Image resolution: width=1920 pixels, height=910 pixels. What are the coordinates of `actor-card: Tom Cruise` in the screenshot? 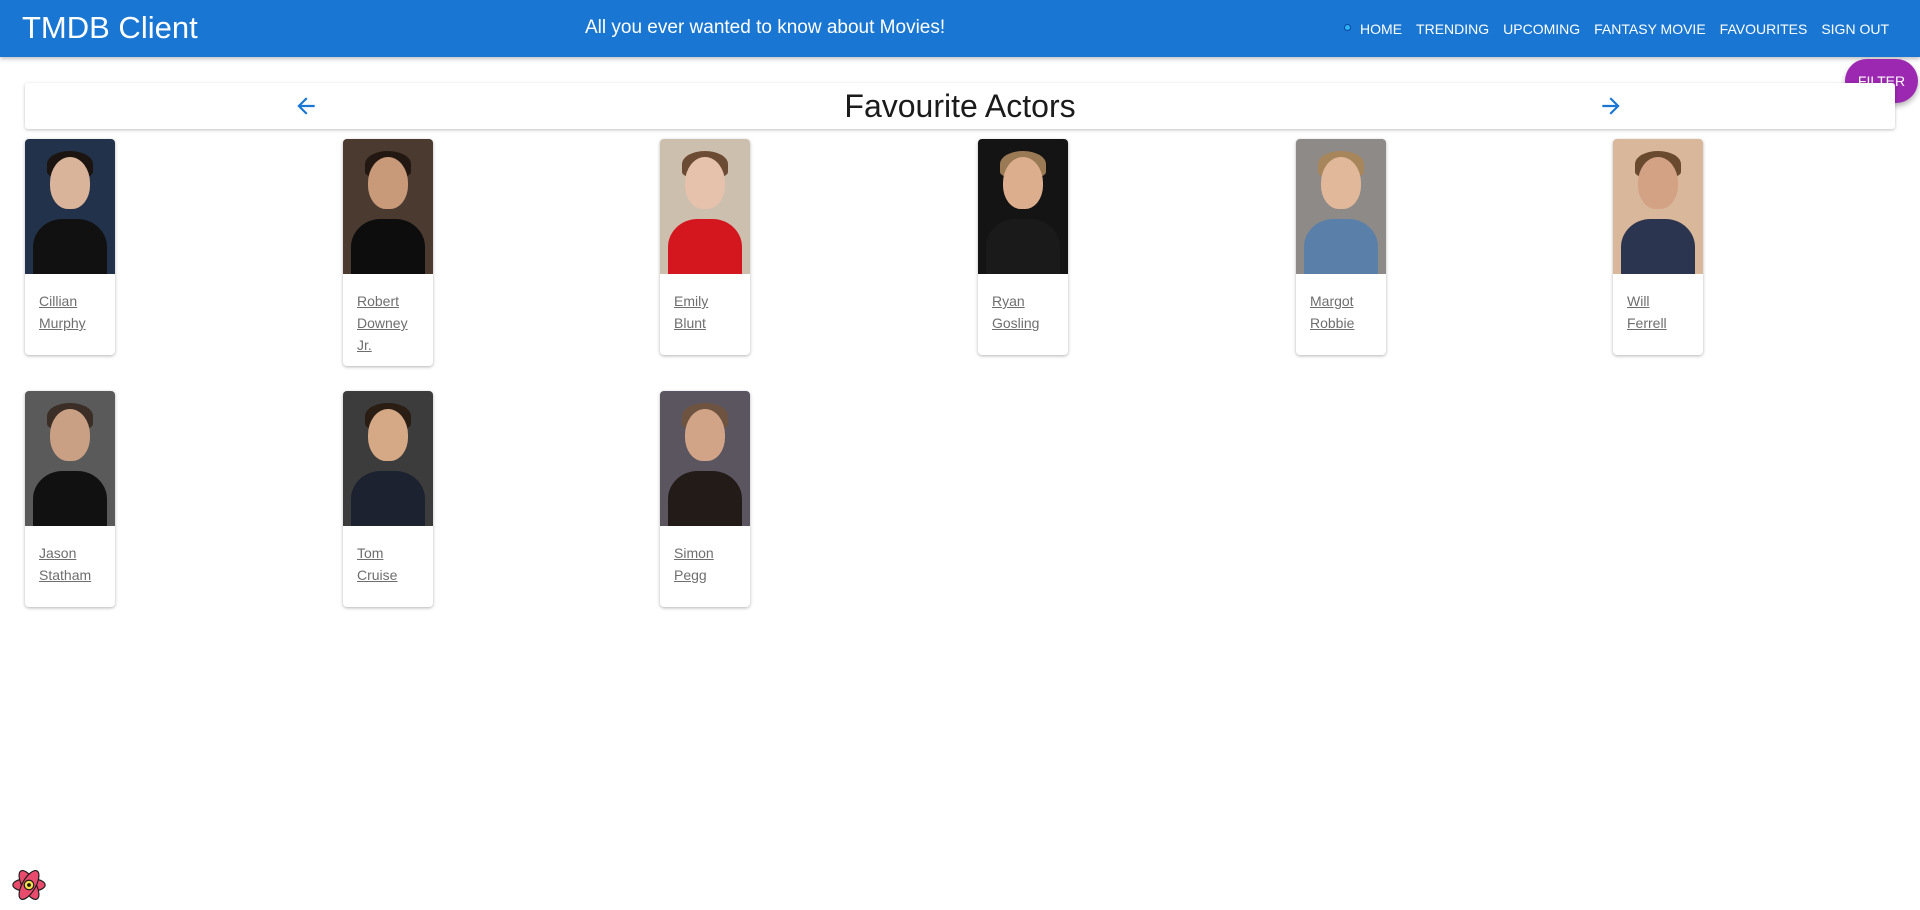 It's located at (388, 499).